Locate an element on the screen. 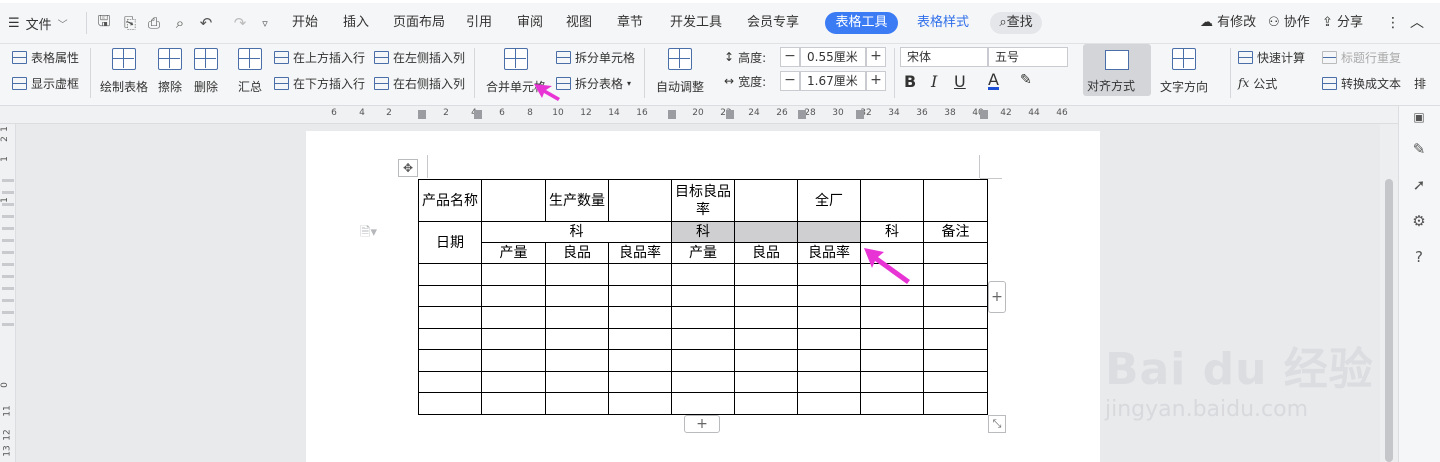  repeat-header-button: 标题行重复 is located at coordinates (1361, 57).